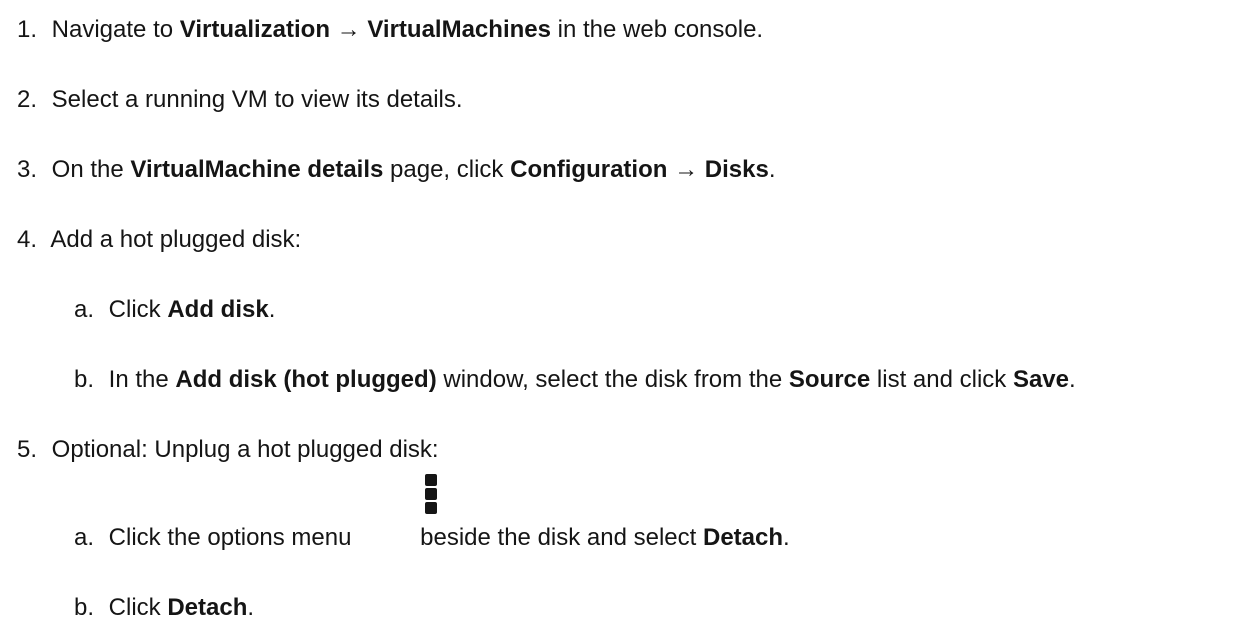 Image resolution: width=1235 pixels, height=641 pixels. What do you see at coordinates (257, 99) in the screenshot?
I see `step-text: Select a running VM to view its details.` at bounding box center [257, 99].